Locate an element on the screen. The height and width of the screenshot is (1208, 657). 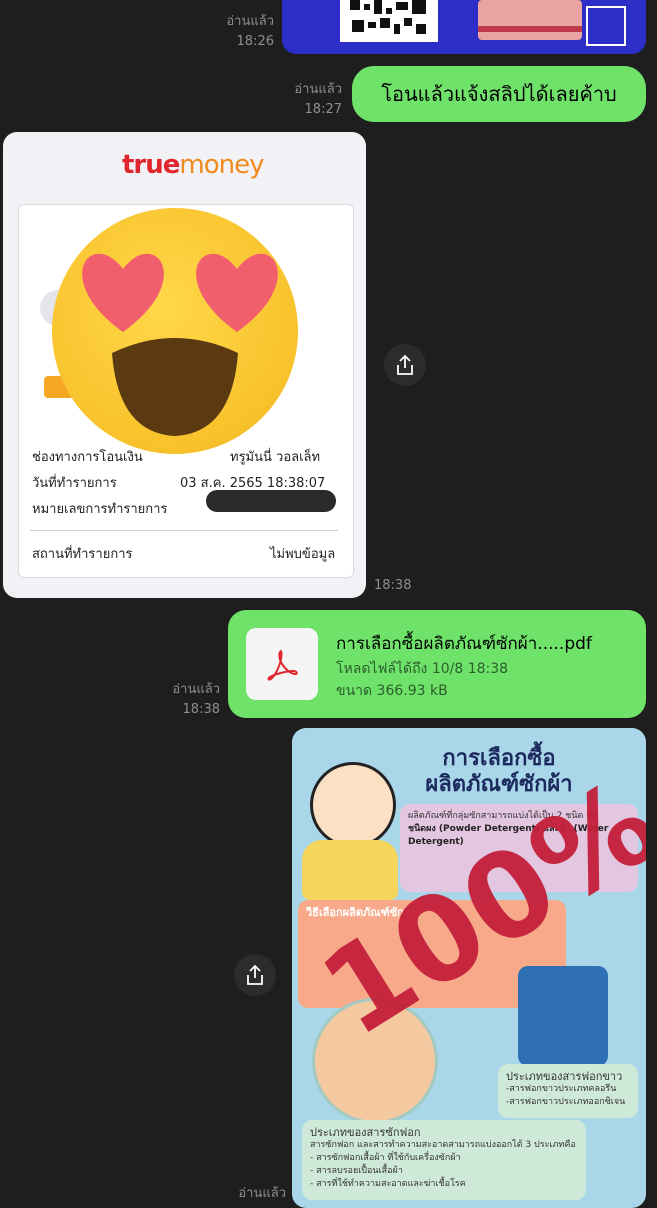
slip-date-label: วันที่ทำรายการ is located at coordinates (74, 483).